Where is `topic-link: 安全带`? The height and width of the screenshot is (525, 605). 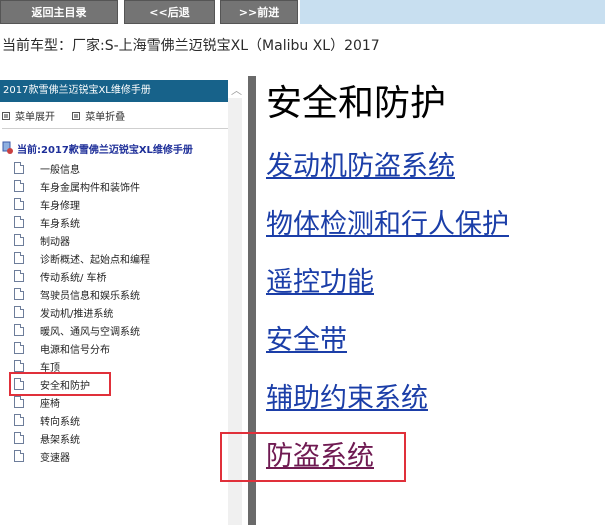 topic-link: 安全带 is located at coordinates (306, 341).